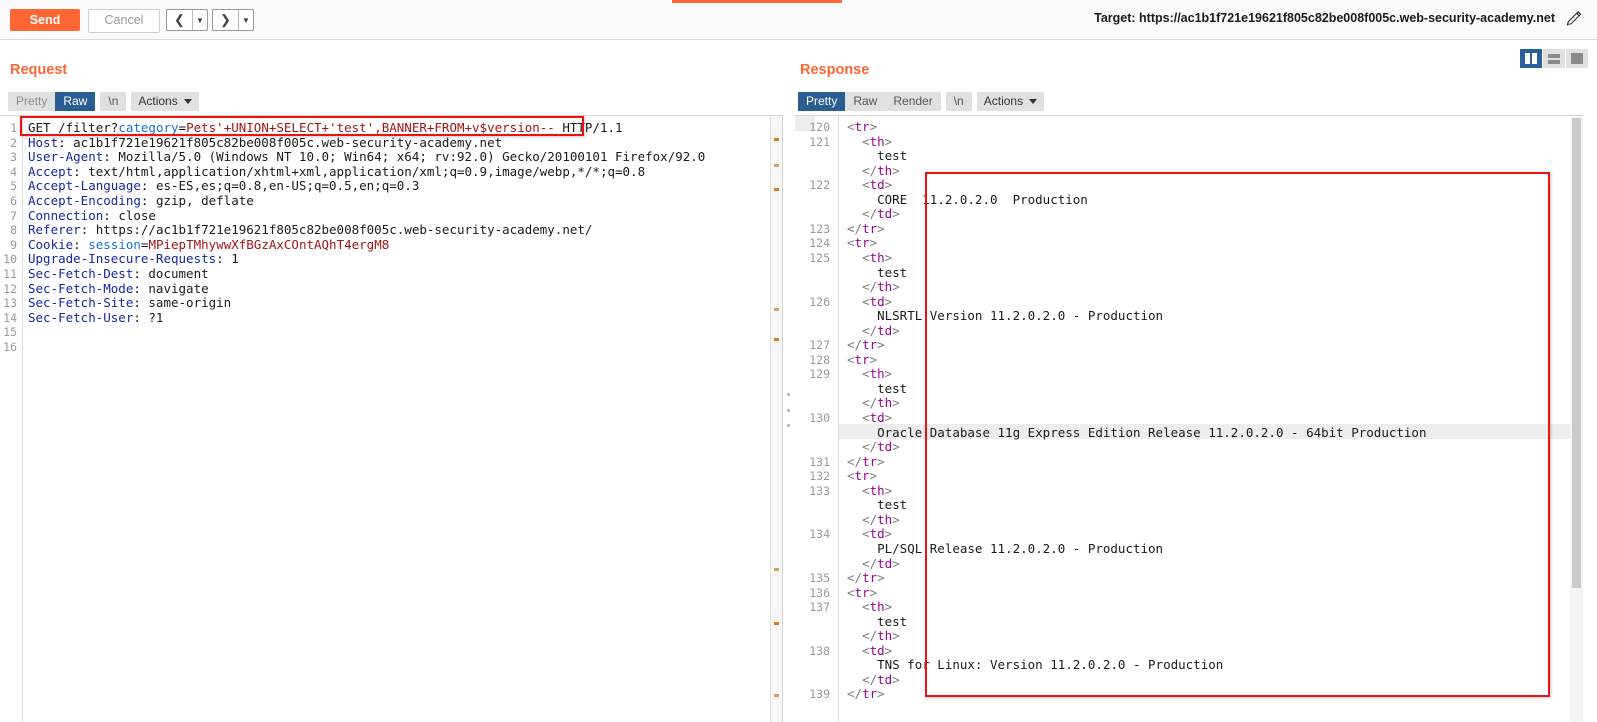 This screenshot has width=1597, height=722. Describe the element at coordinates (958, 101) in the screenshot. I see `response-tab-newline: \n` at that location.